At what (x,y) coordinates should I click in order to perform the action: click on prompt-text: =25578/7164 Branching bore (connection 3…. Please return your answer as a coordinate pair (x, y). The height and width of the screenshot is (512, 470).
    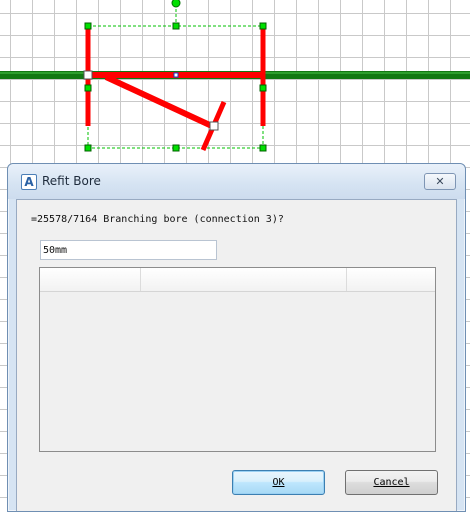
    Looking at the image, I should click on (157, 219).